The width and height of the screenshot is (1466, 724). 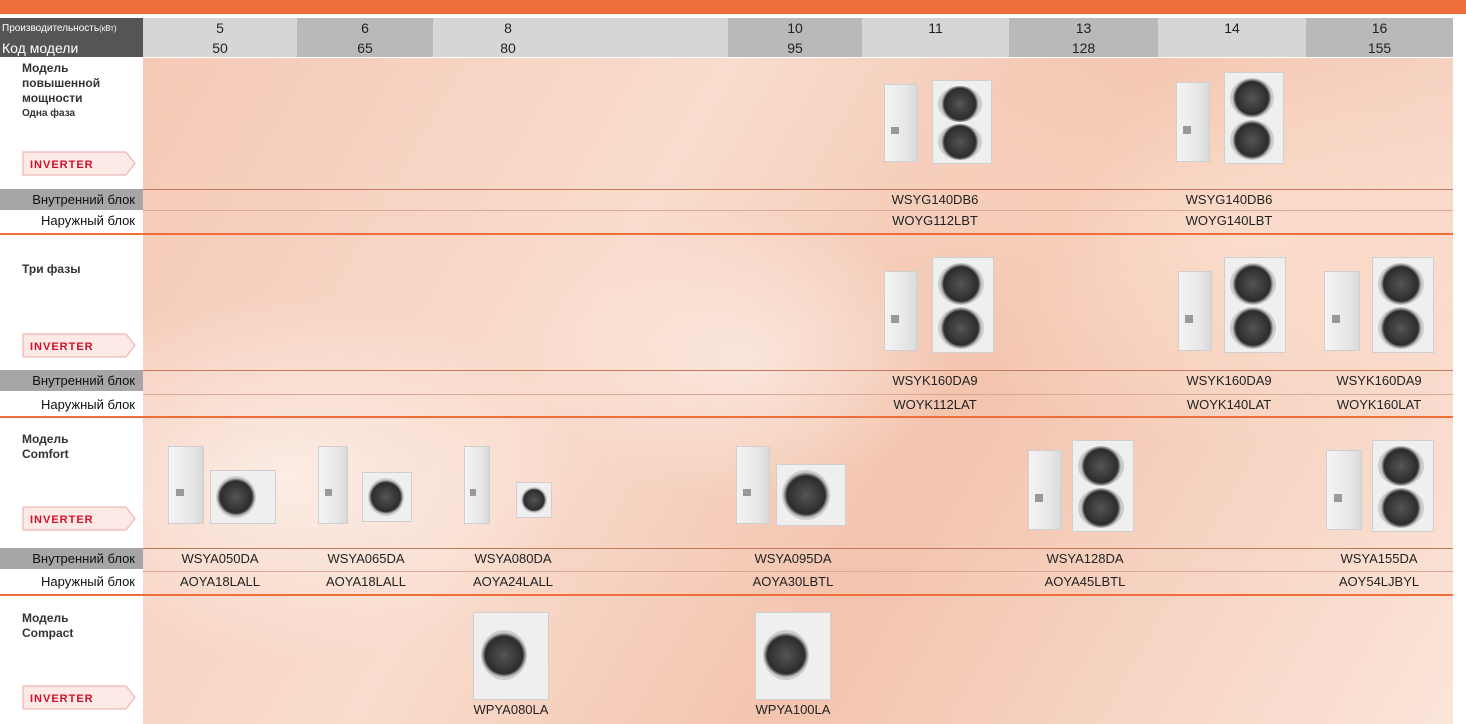 I want to click on model-code-label: Код модели, so click(x=71, y=47).